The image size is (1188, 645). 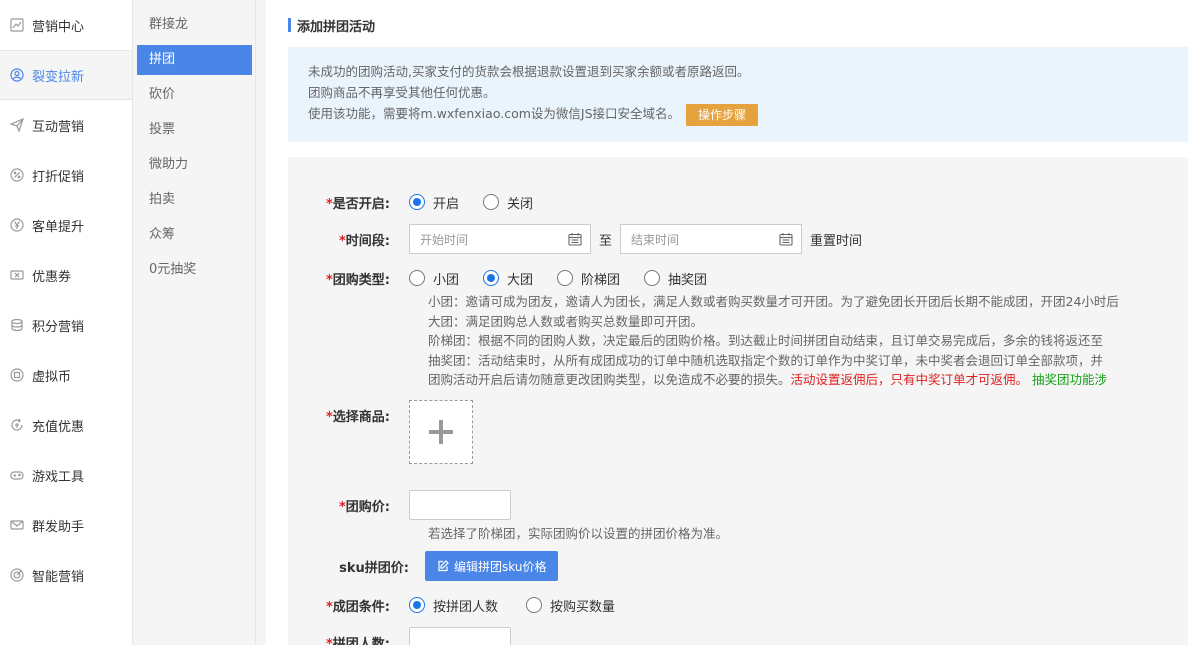 What do you see at coordinates (194, 200) in the screenshot?
I see `subnav-item-auction: 拍卖` at bounding box center [194, 200].